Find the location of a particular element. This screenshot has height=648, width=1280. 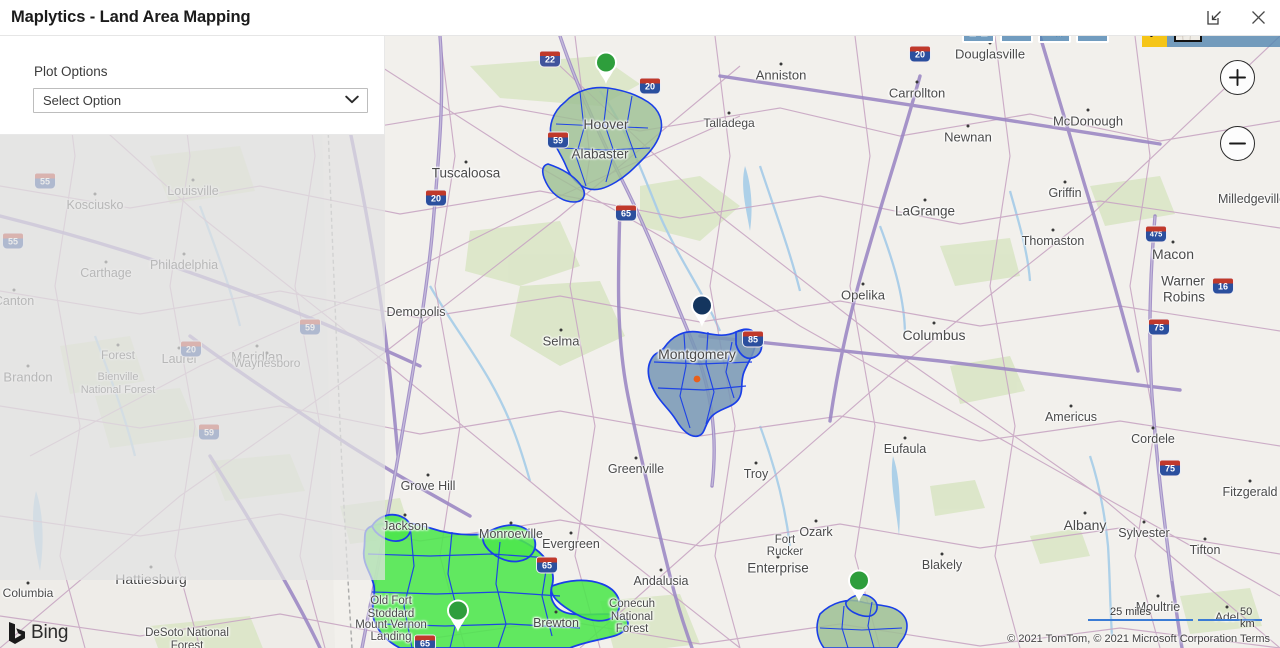

plot-options-label: Plot Options is located at coordinates (71, 71).